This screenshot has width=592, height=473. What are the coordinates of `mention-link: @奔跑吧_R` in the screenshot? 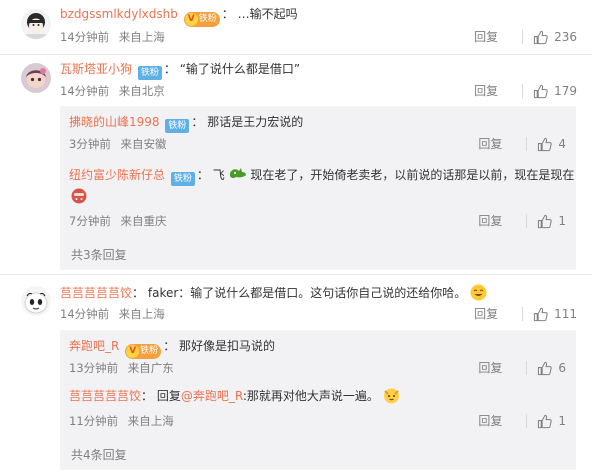 It's located at (212, 396).